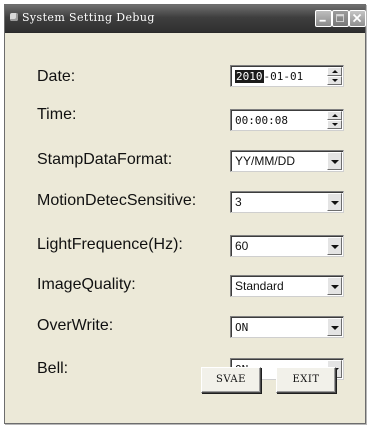  I want to click on light-frequency-select: 60, so click(287, 246).